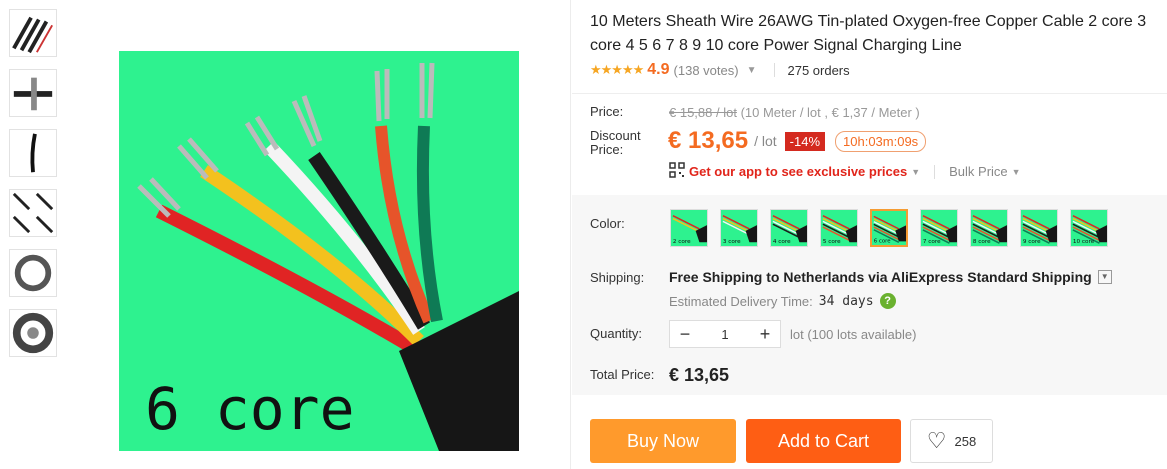 The image size is (1167, 469). What do you see at coordinates (682, 242) in the screenshot?
I see `color-swatch-label: 2 core` at bounding box center [682, 242].